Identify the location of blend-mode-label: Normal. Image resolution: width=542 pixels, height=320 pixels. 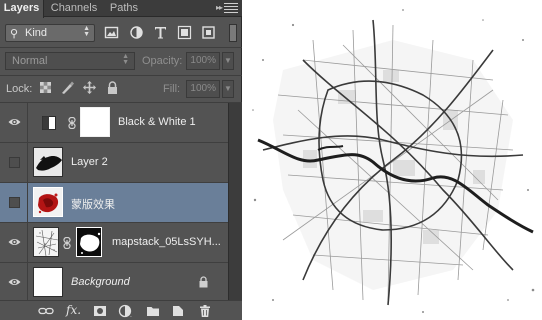
(30, 61).